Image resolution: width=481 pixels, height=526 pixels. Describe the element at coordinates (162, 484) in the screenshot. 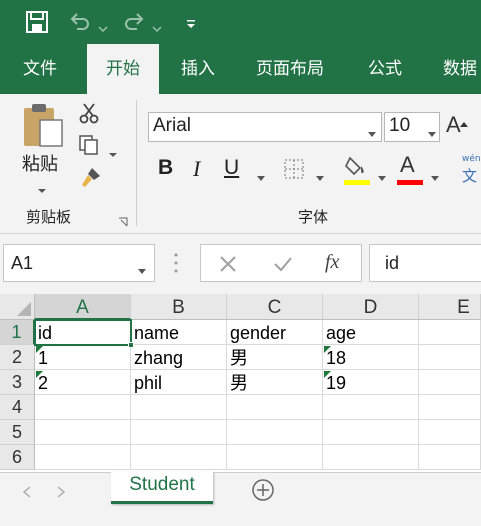

I see `sheet-tab-label: Student` at that location.